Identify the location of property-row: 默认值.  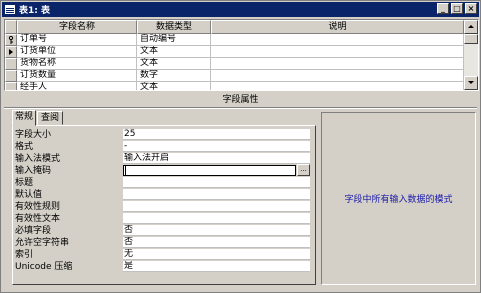
(164, 195).